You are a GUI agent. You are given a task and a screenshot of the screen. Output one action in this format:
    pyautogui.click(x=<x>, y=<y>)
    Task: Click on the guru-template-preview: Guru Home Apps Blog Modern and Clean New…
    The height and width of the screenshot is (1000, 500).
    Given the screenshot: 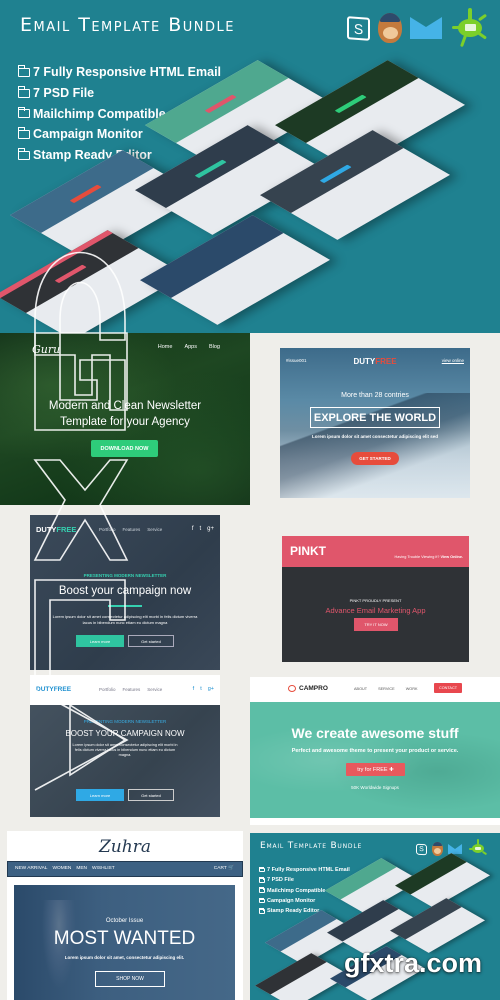 What is the action you would take?
    pyautogui.click(x=125, y=419)
    